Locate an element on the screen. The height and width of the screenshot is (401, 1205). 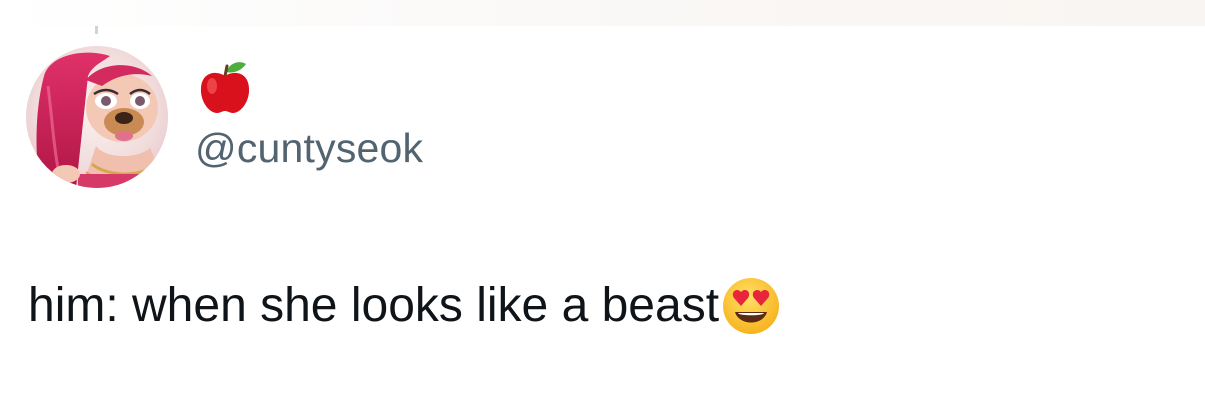
display-name is located at coordinates (225, 86).